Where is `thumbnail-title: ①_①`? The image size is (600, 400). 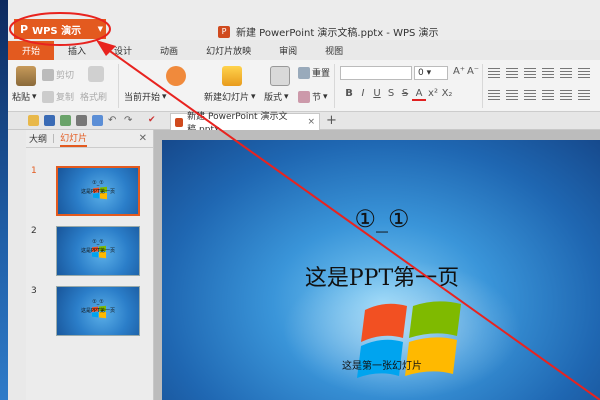
thumbnail-title: ①_① is located at coordinates (98, 302).